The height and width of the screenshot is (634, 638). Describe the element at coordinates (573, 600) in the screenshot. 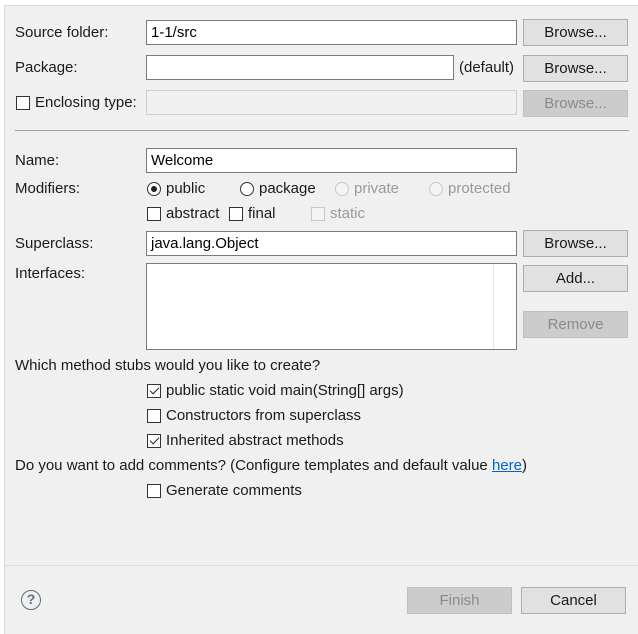

I see `cancel-button: Cancel` at that location.